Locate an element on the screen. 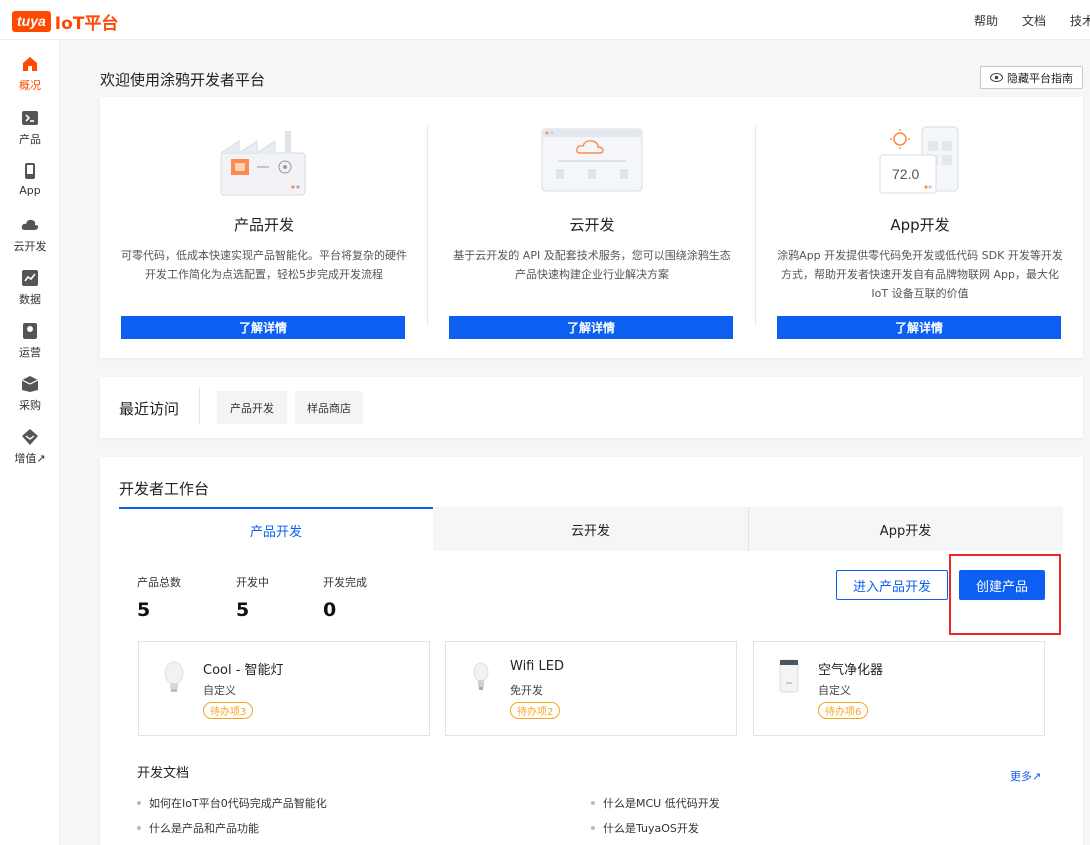 The height and width of the screenshot is (845, 1090). product-type: 免开发 is located at coordinates (526, 690).